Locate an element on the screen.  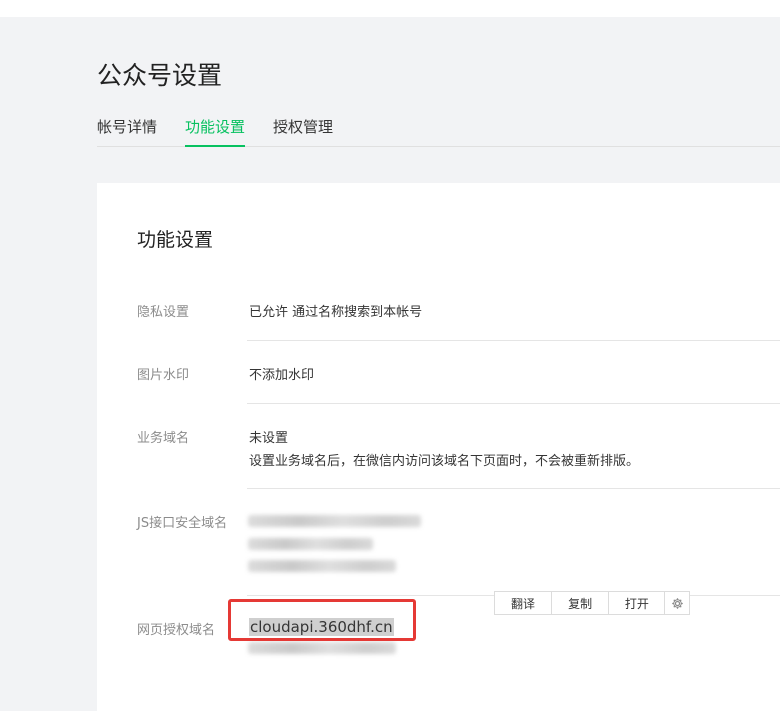
tab-authorization: 授权管理 is located at coordinates (303, 130).